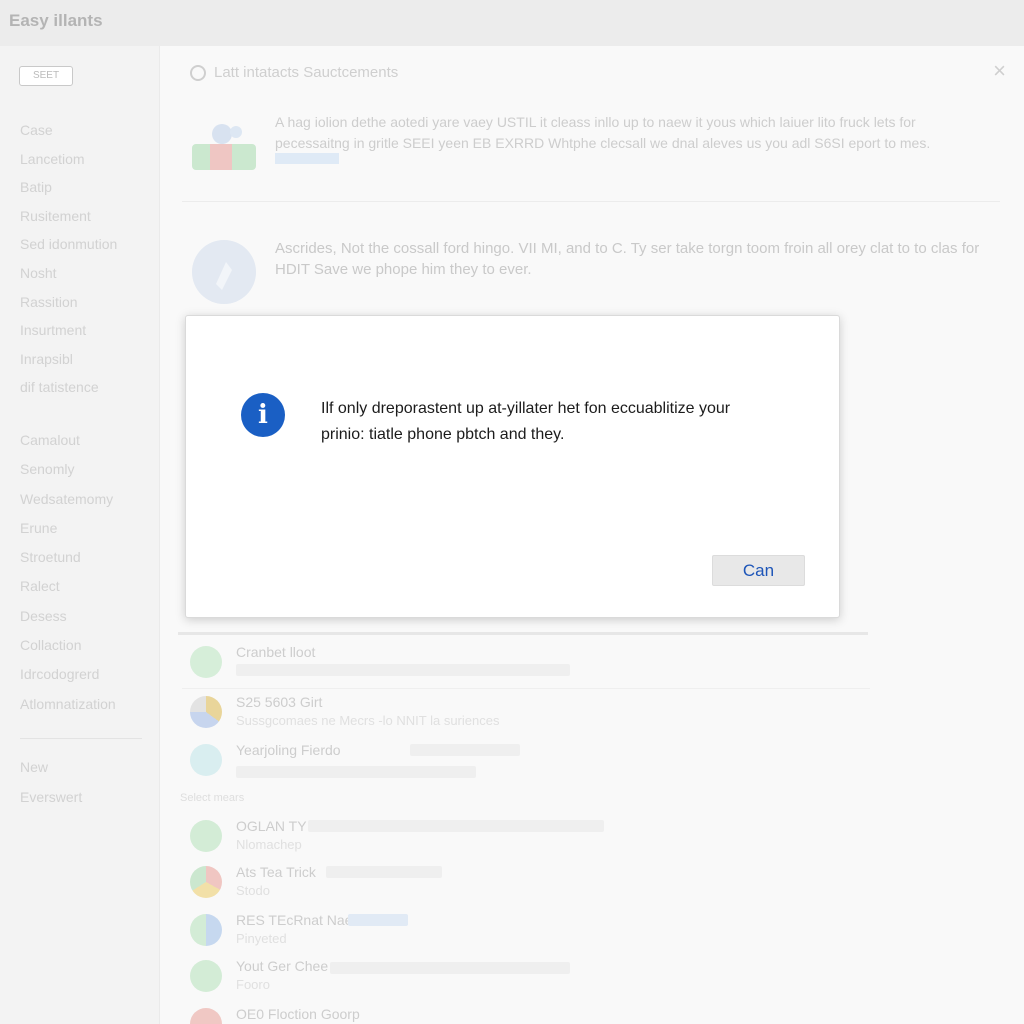 Image resolution: width=1024 pixels, height=1024 pixels. I want to click on section-header: Latt intatacts Sauctcements, so click(294, 72).